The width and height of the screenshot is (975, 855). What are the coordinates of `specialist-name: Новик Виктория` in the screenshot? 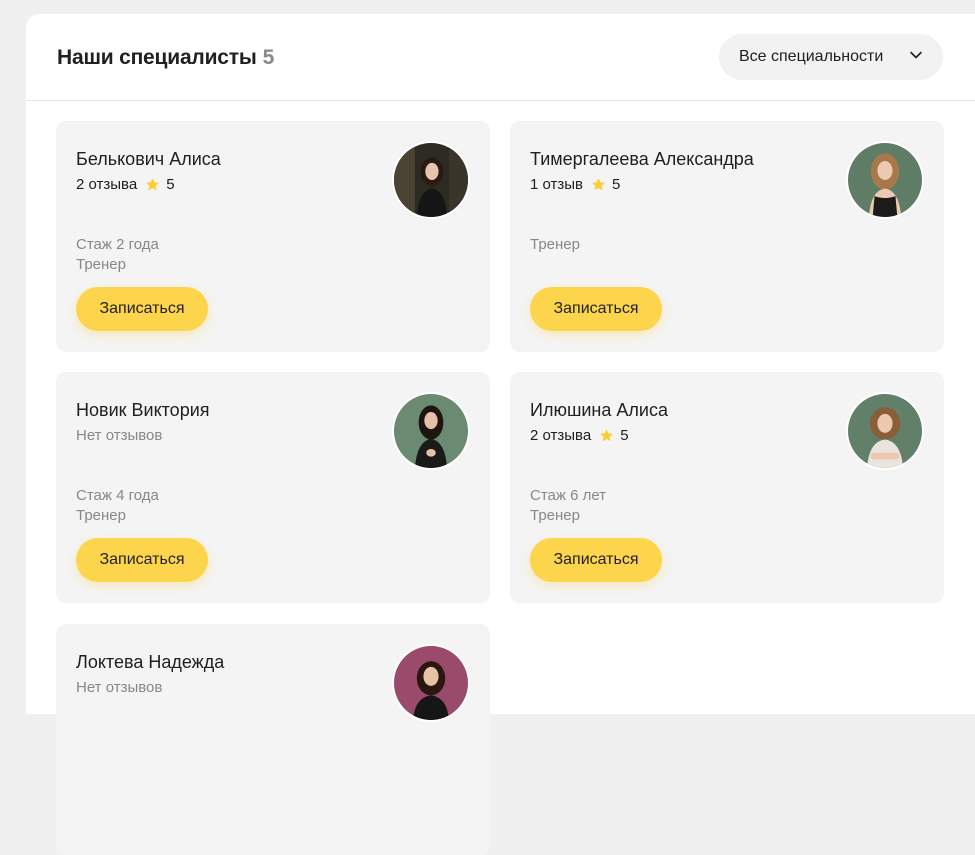 It's located at (143, 410).